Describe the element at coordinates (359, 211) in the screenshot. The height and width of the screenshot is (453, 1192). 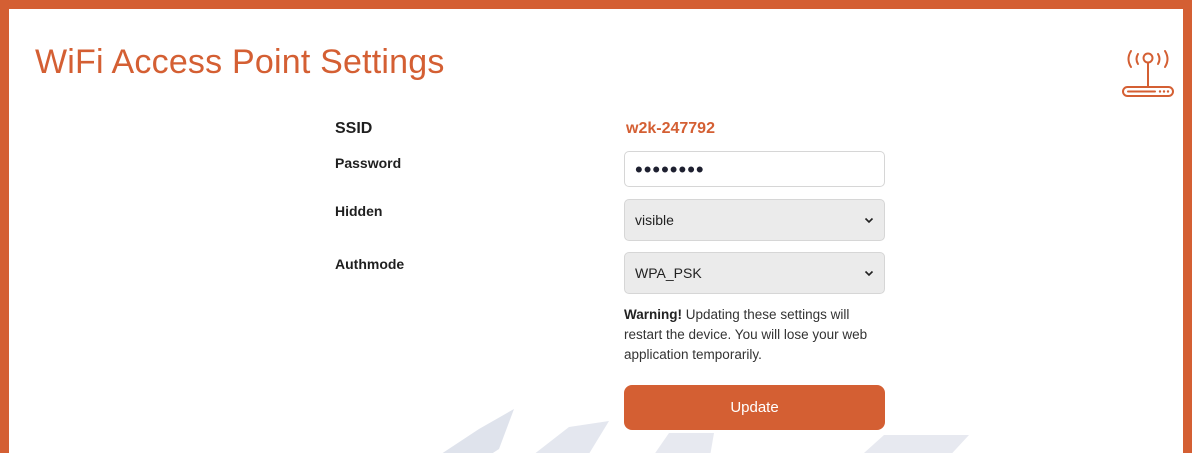
I see `hidden-label: Hidden` at that location.